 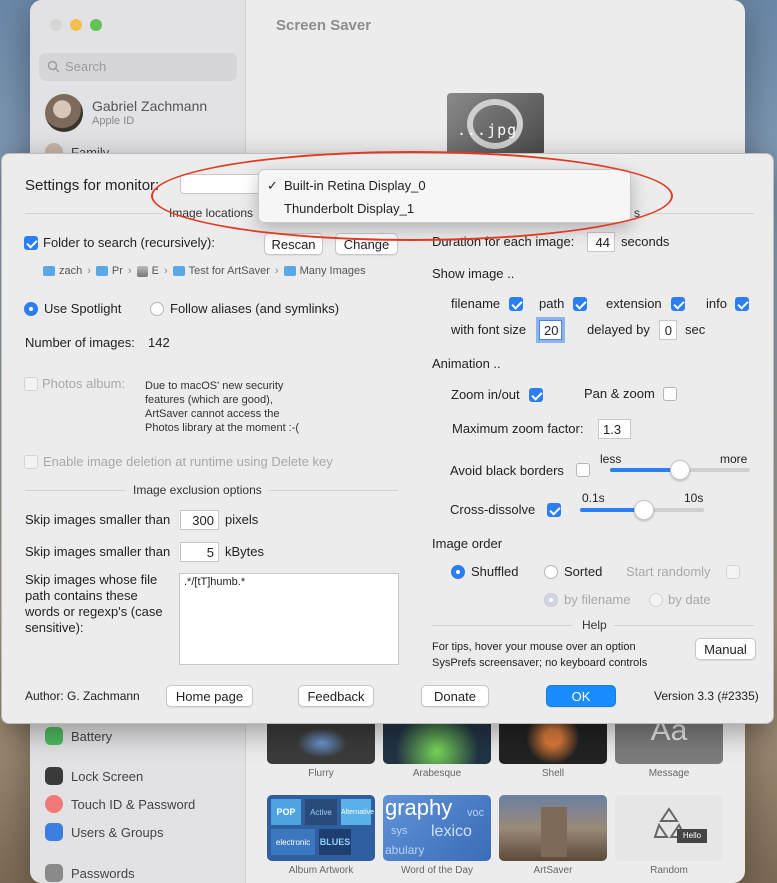 What do you see at coordinates (355, 185) in the screenshot?
I see `menu-item-builtin-display: Built-in Retina Display_0` at bounding box center [355, 185].